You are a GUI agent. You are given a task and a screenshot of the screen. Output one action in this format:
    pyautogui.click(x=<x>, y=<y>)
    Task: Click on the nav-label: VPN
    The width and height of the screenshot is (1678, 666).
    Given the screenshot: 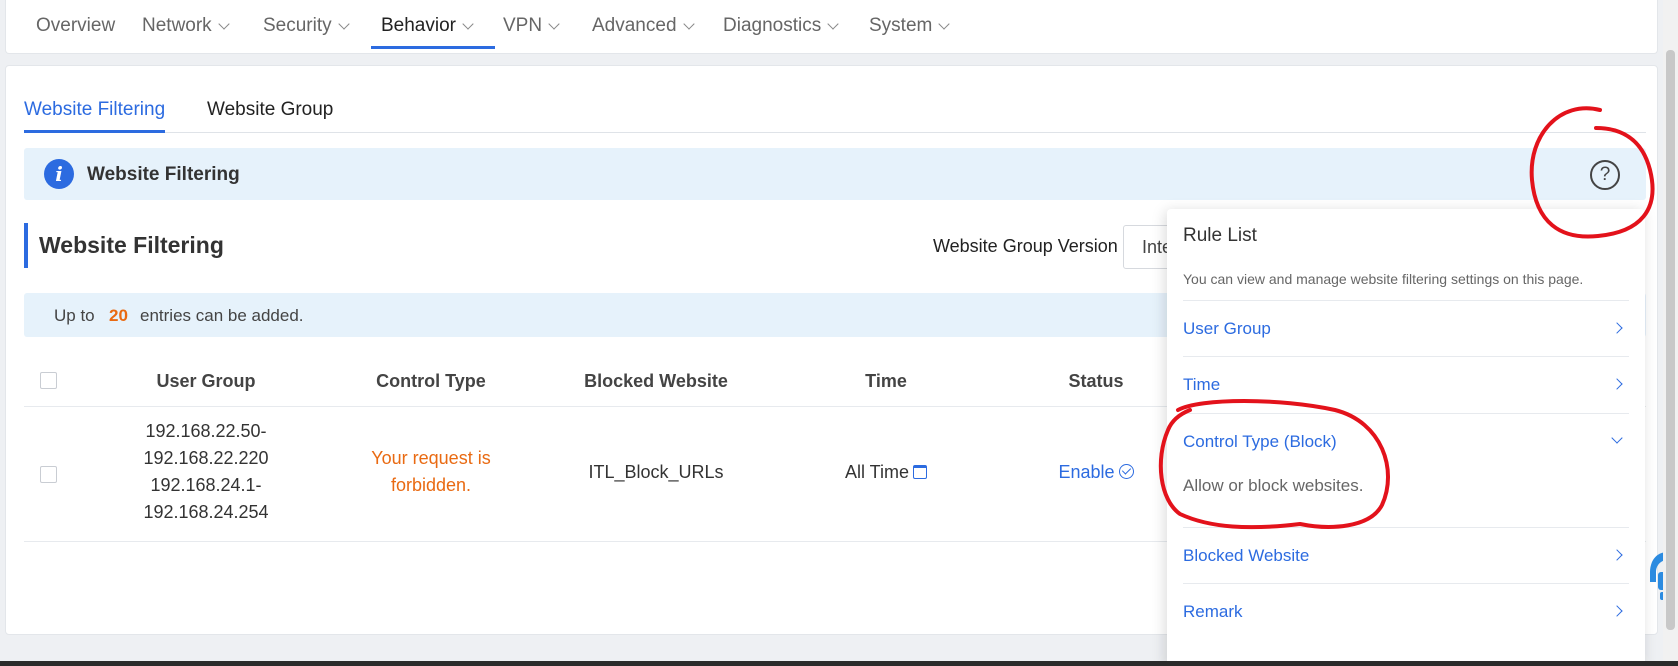 What is the action you would take?
    pyautogui.click(x=523, y=25)
    